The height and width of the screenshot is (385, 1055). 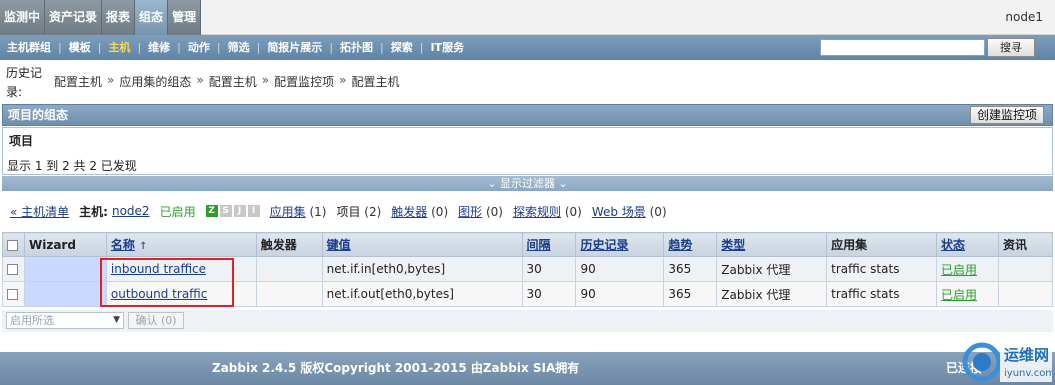 I want to click on host-name-link: node2, so click(x=131, y=211).